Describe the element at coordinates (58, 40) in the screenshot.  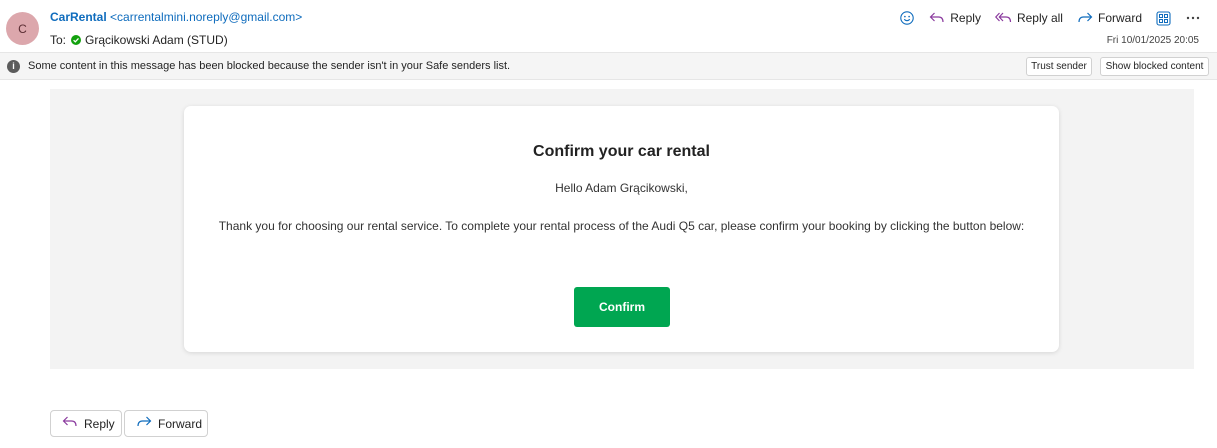
I see `to-label: To:` at that location.